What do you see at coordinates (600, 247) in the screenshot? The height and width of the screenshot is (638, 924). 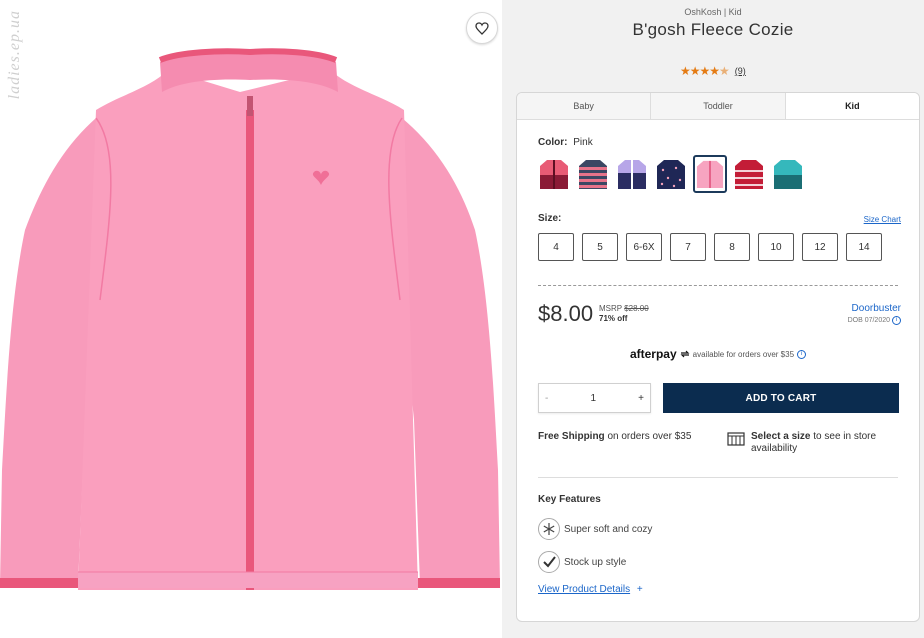 I see `size-option-5: 5` at bounding box center [600, 247].